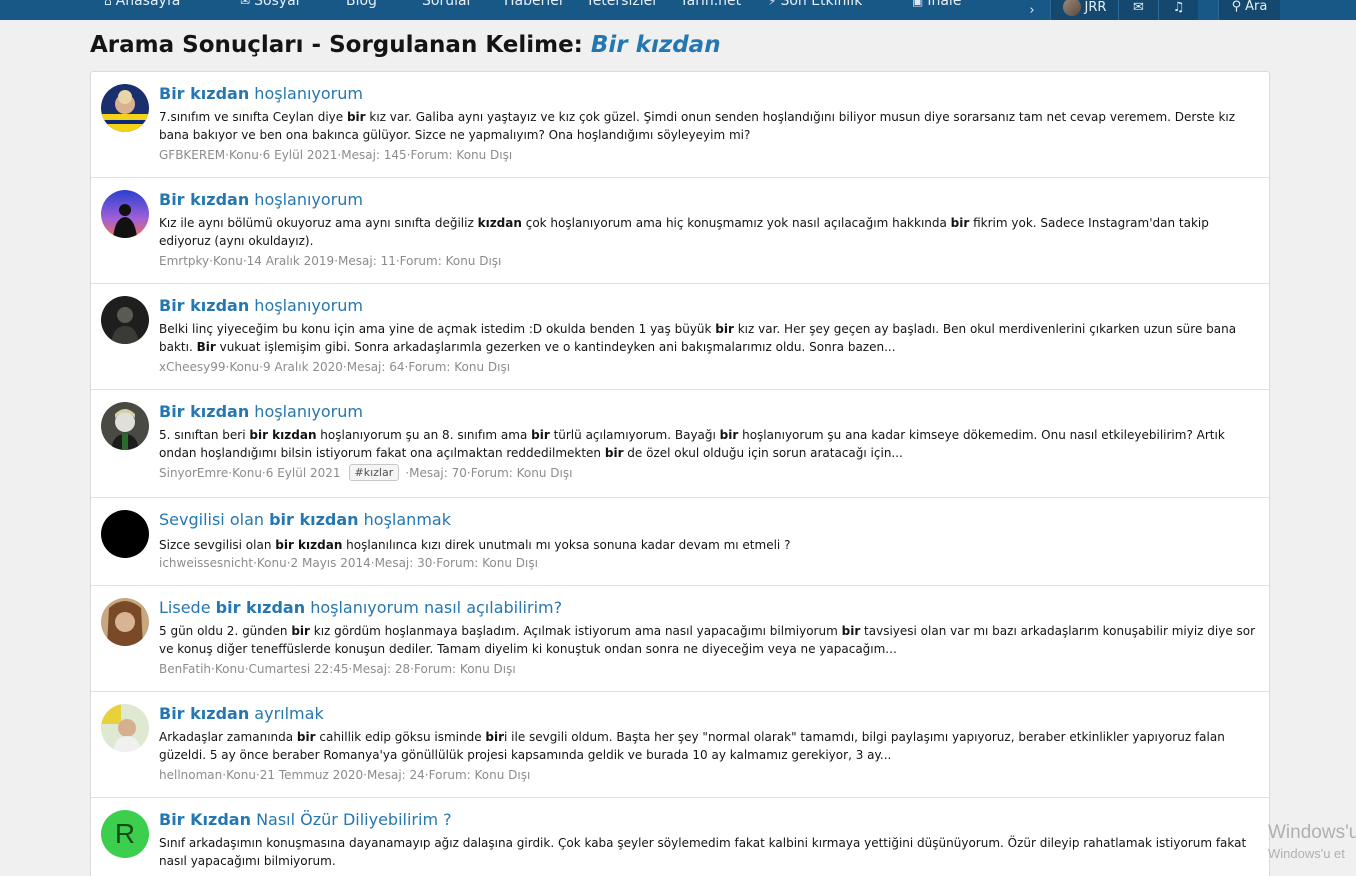 The height and width of the screenshot is (876, 1356). What do you see at coordinates (1084, 10) in the screenshot?
I see `user-menu: JRR` at bounding box center [1084, 10].